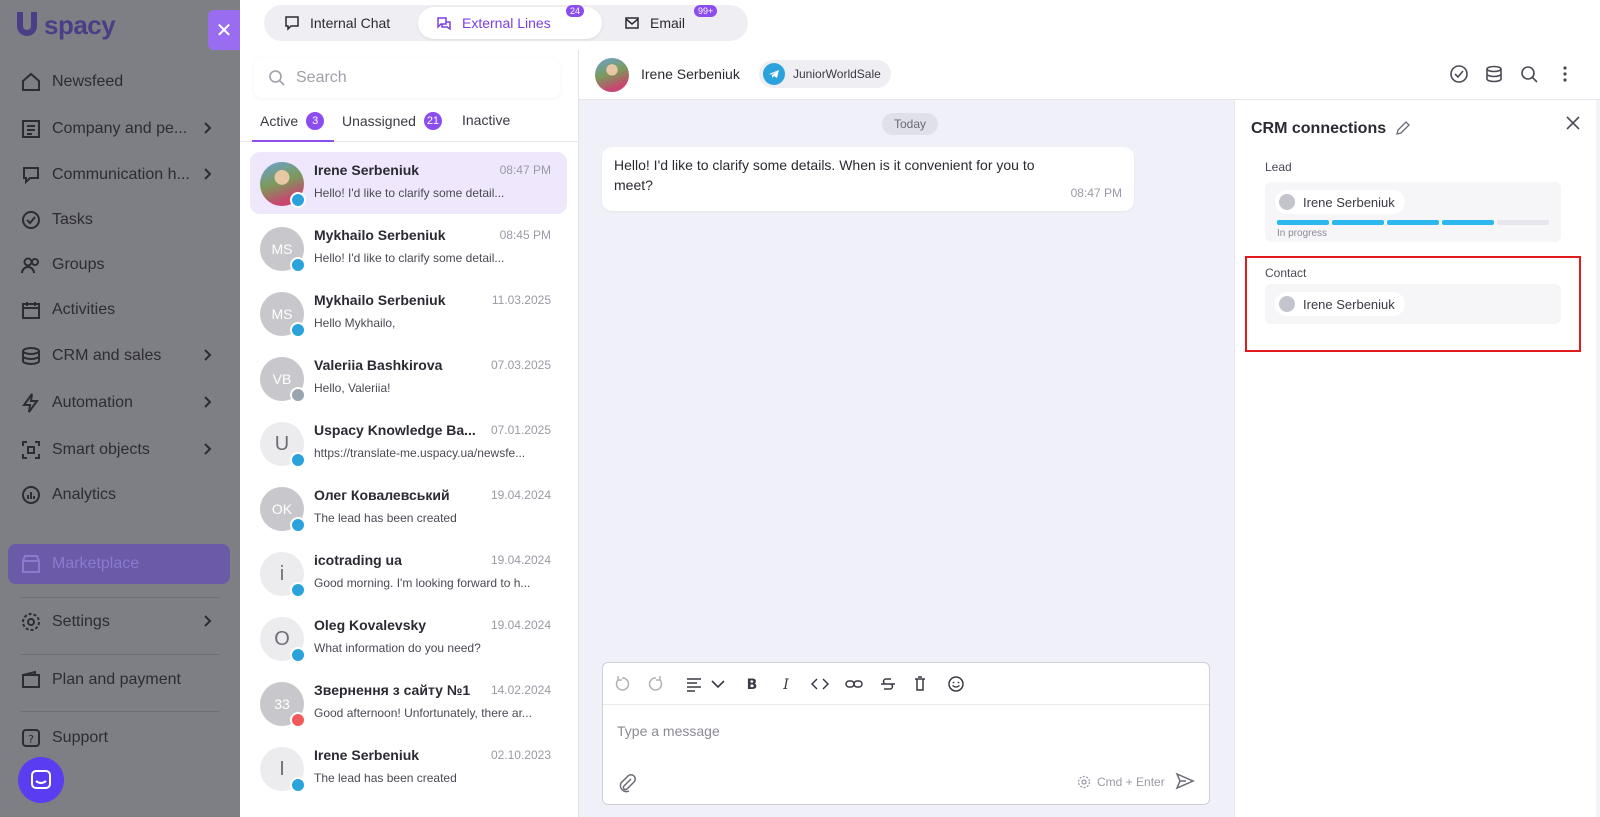 The width and height of the screenshot is (1600, 817). Describe the element at coordinates (656, 684) in the screenshot. I see `redo-icon` at that location.